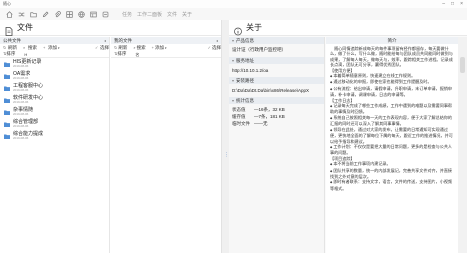  Describe the element at coordinates (38, 54) in the screenshot. I see `sort-filter-input: H` at that location.